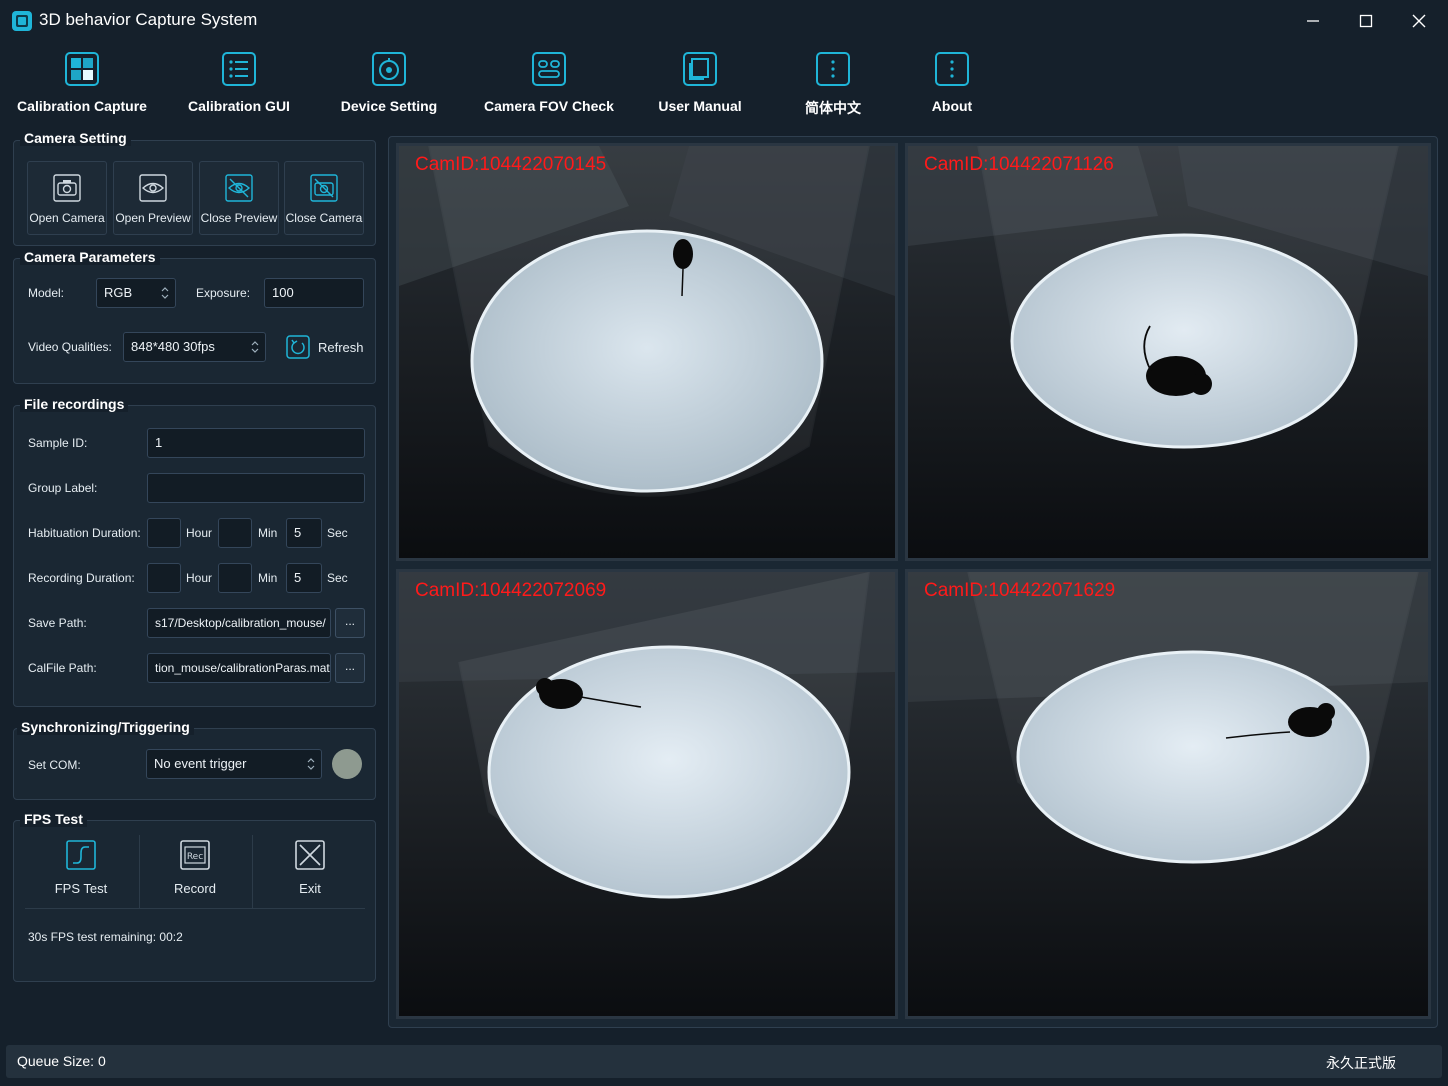 Image resolution: width=1448 pixels, height=1086 pixels. Describe the element at coordinates (298, 577) in the screenshot. I see `recording-sec-value: 5` at that location.